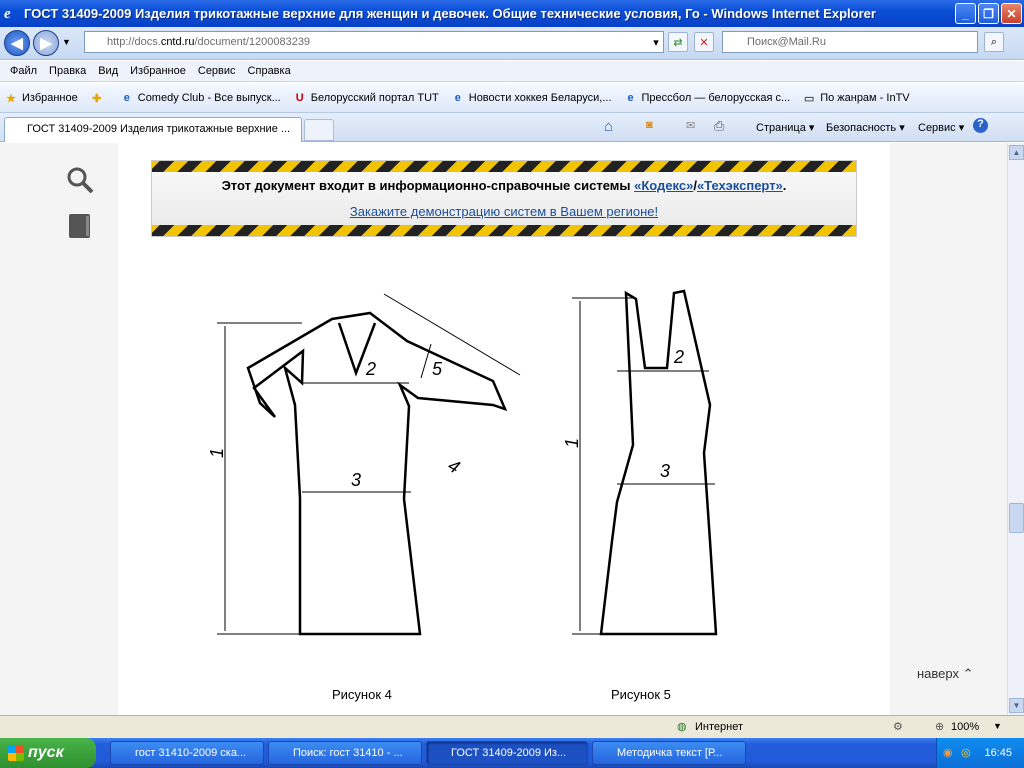 This screenshot has width=1024, height=768. What do you see at coordinates (997, 726) in the screenshot?
I see `zoom-dropdown-icon: ▼` at bounding box center [997, 726].